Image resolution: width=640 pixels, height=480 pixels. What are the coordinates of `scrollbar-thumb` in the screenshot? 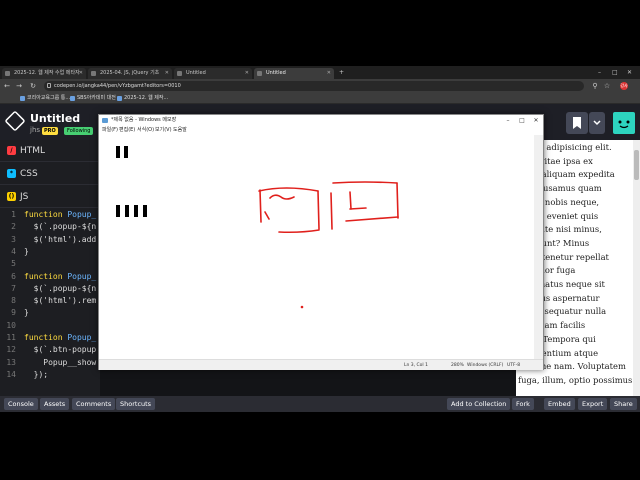 It's located at (636, 165).